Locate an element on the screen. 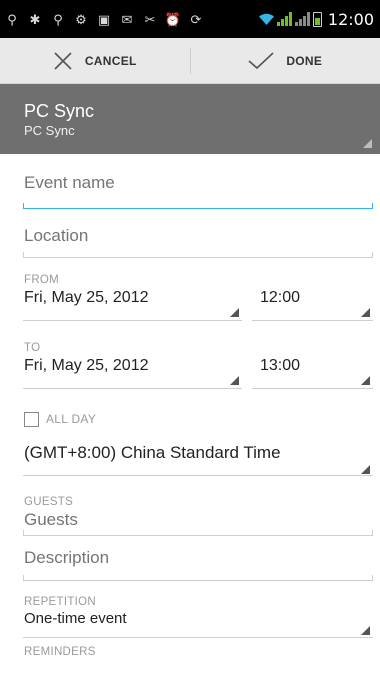 Image resolution: width=380 pixels, height=686 pixels. from-date-value: Fri, May 25, 2012 is located at coordinates (86, 297).